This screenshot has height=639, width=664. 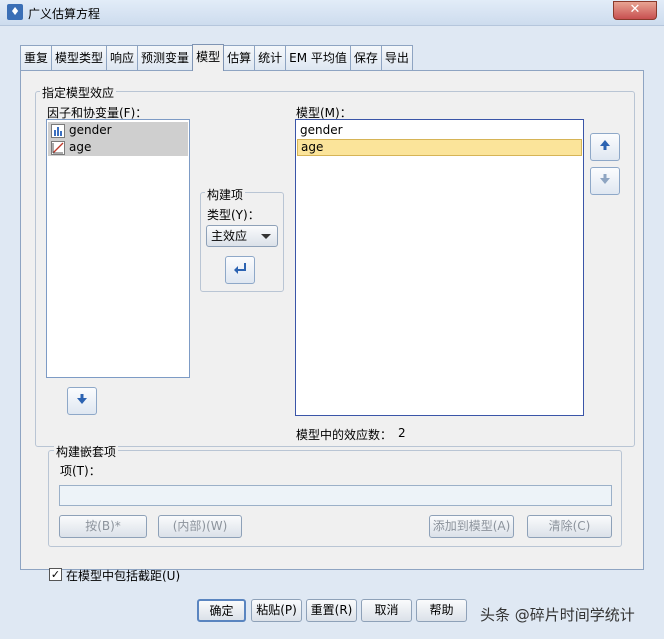 I want to click on type-label: 类型(Y)：, so click(x=233, y=215).